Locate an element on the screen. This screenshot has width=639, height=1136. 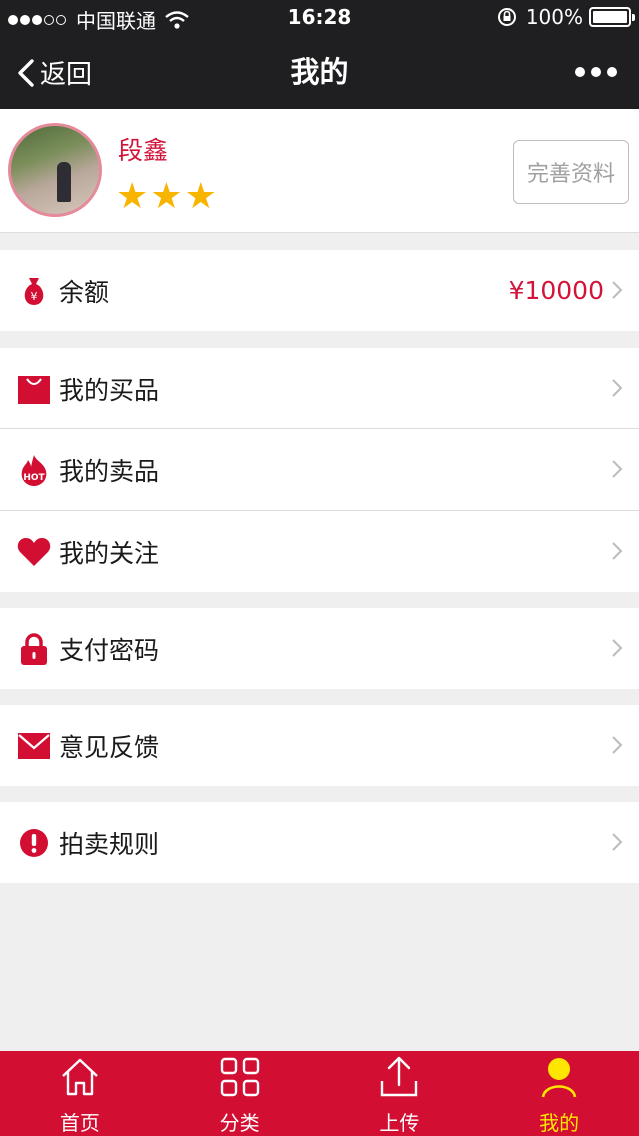
money-bag-icon: ¥ is located at coordinates (34, 291).